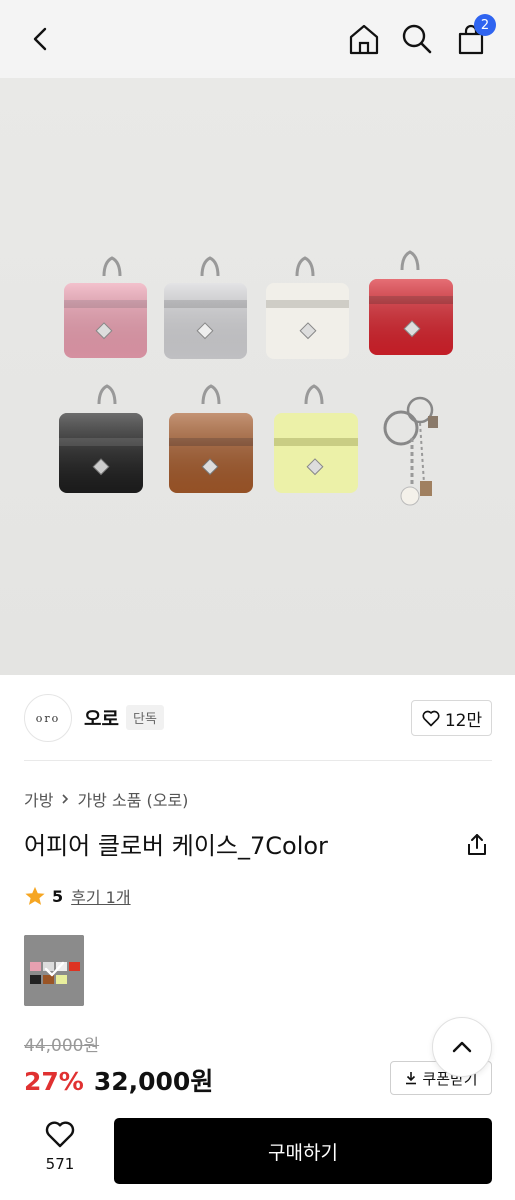 The width and height of the screenshot is (515, 1200). I want to click on wishlist-count: 571, so click(60, 1164).